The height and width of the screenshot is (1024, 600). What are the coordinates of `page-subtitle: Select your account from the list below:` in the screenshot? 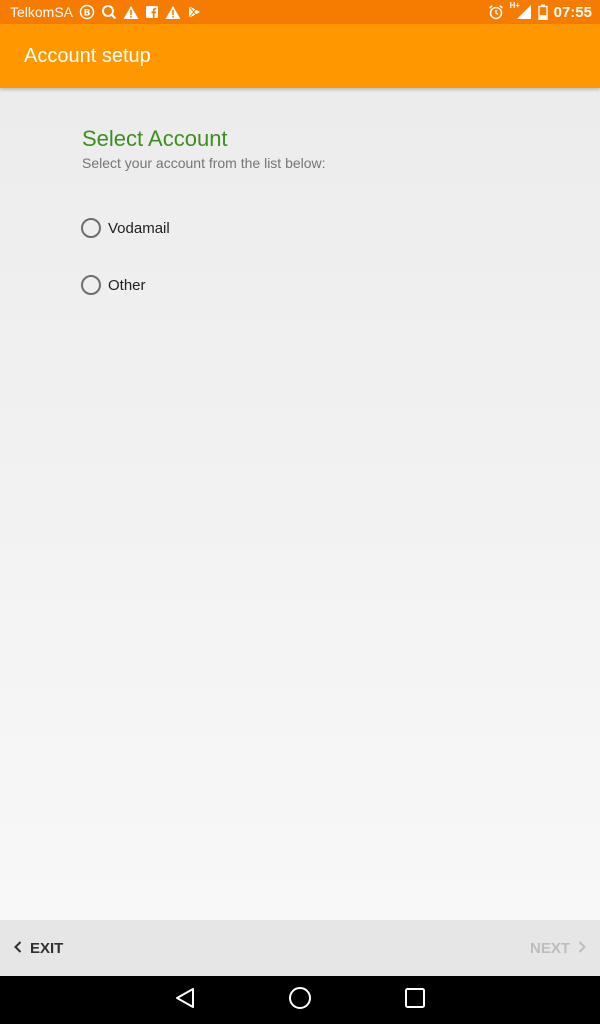 It's located at (204, 163).